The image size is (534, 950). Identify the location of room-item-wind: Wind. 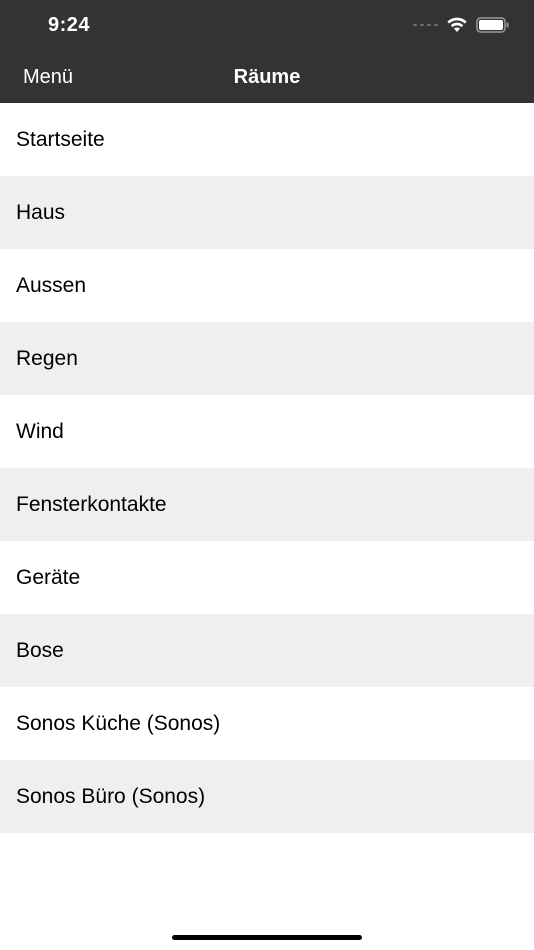
(267, 431).